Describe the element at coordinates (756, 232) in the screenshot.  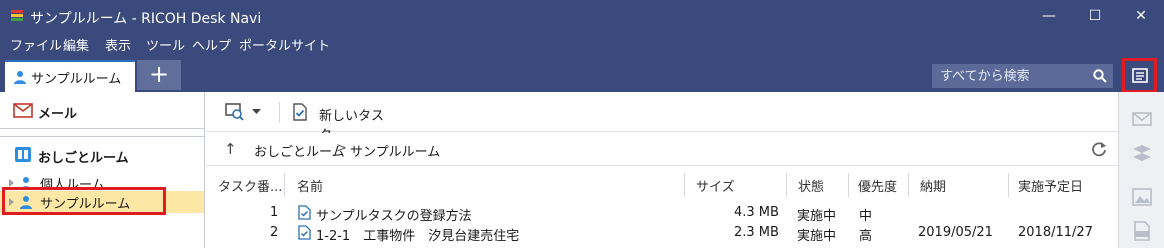
I see `task-size: 2.3 MB` at that location.